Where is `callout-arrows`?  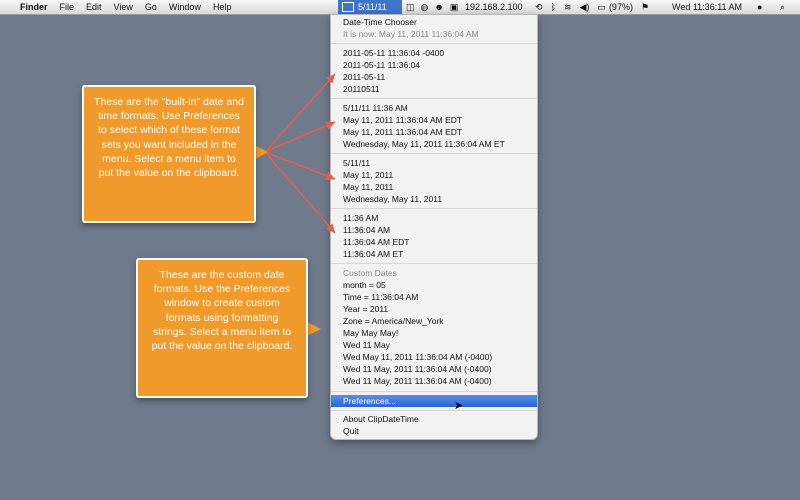 callout-arrows is located at coordinates (295, 204).